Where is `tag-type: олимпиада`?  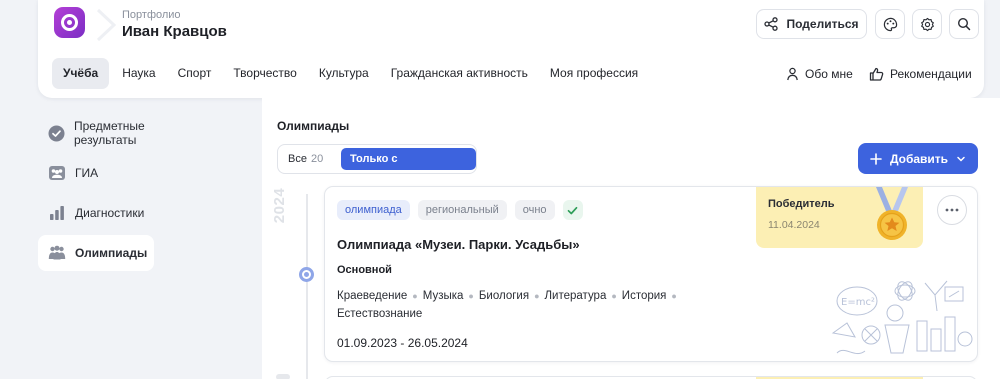
tag-type: олимпиада is located at coordinates (373, 210).